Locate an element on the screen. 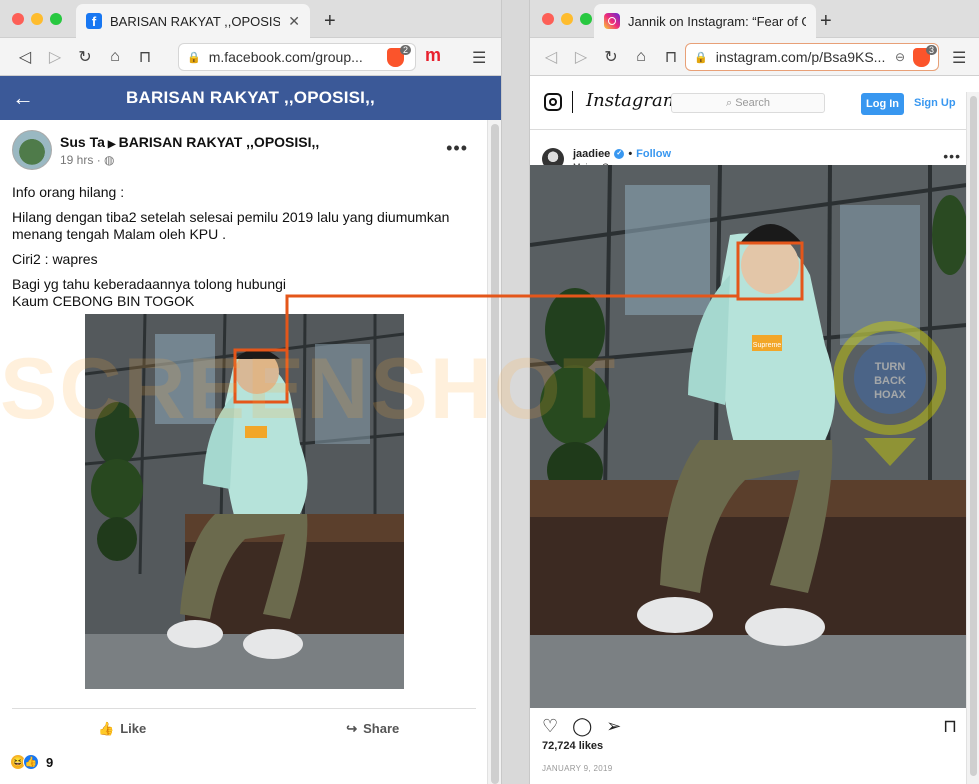  browser-tab: Jannik on Instagram: “Fear of Gra is located at coordinates (705, 21).